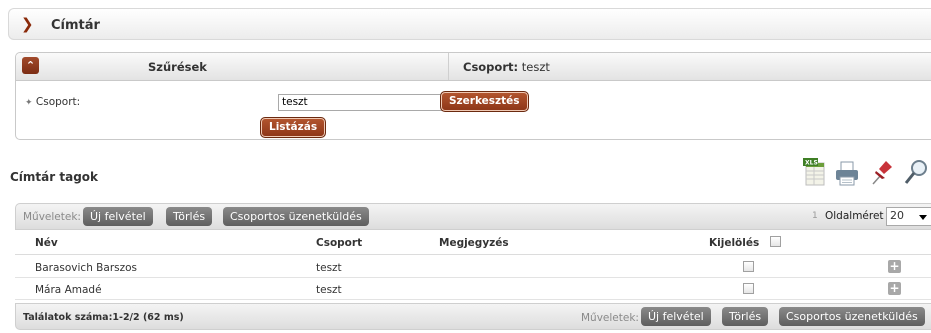 The image size is (931, 333). I want to click on divider, so click(448, 66).